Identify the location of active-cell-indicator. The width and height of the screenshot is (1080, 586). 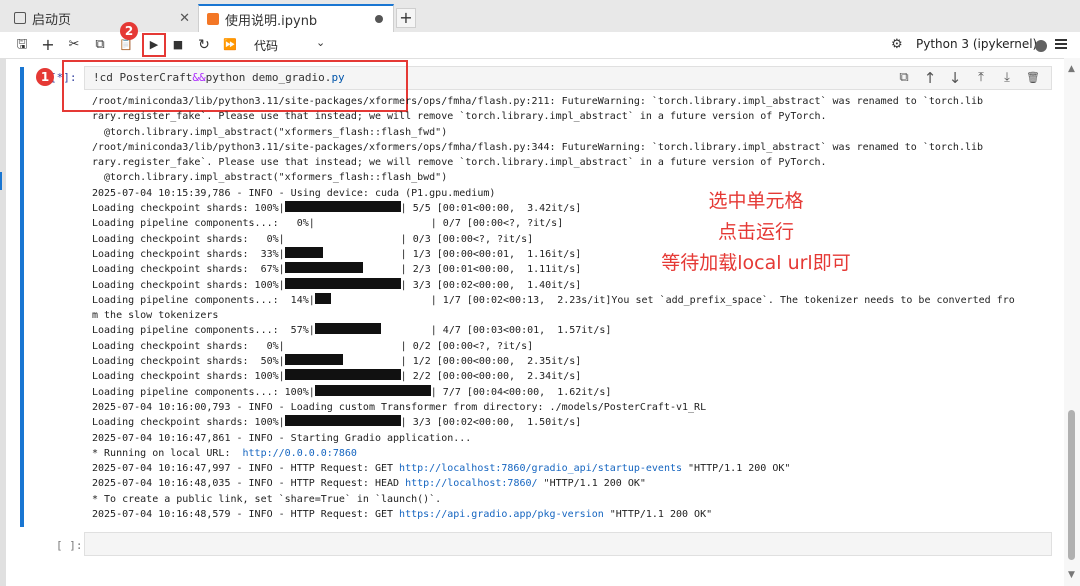
(22, 297).